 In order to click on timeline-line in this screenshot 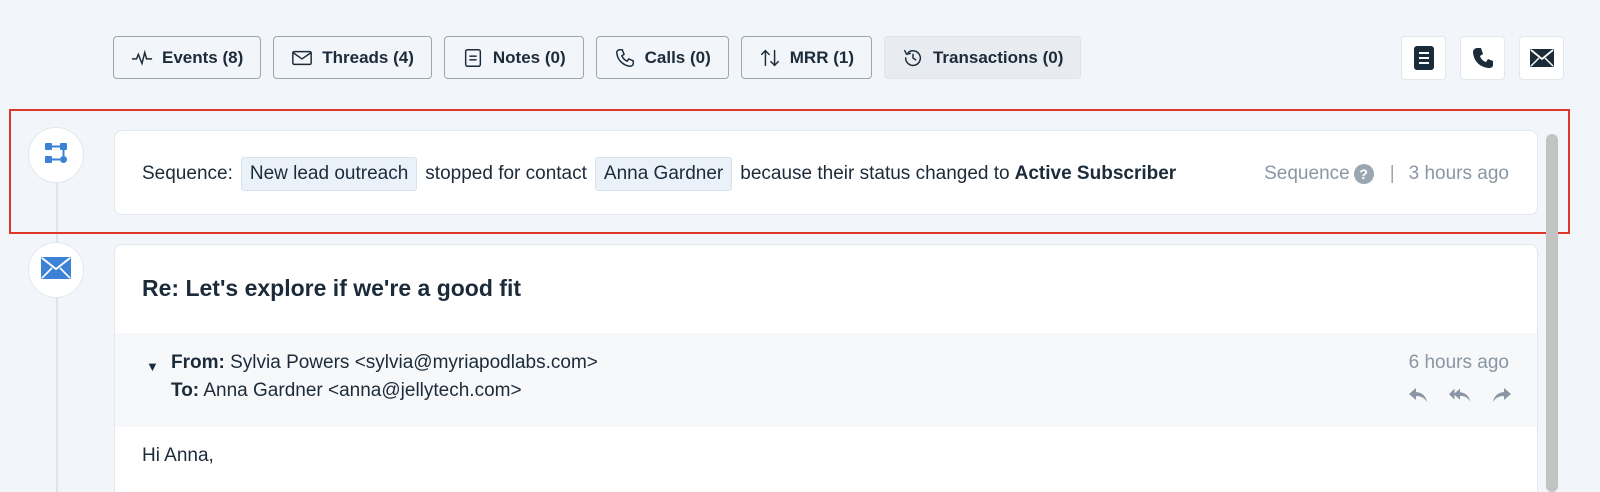, I will do `click(57, 337)`.